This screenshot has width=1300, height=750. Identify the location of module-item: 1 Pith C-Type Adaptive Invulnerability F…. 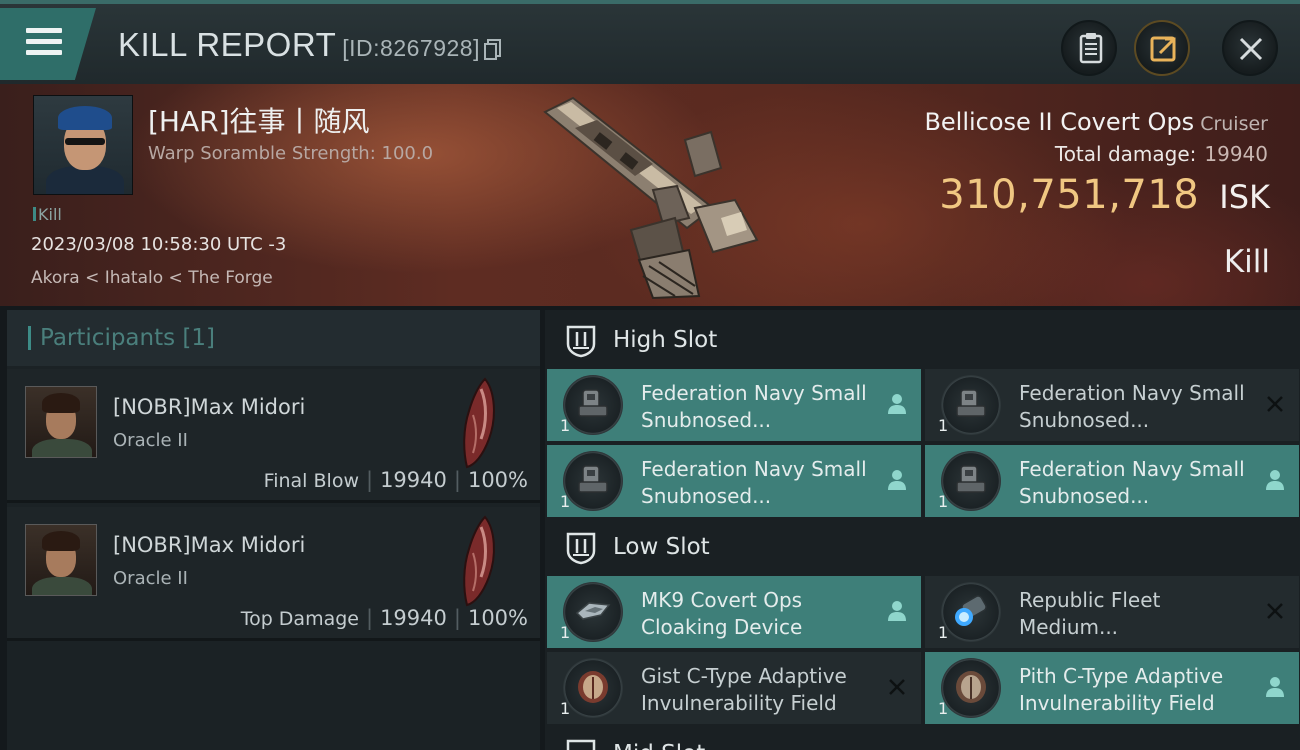
(1112, 688).